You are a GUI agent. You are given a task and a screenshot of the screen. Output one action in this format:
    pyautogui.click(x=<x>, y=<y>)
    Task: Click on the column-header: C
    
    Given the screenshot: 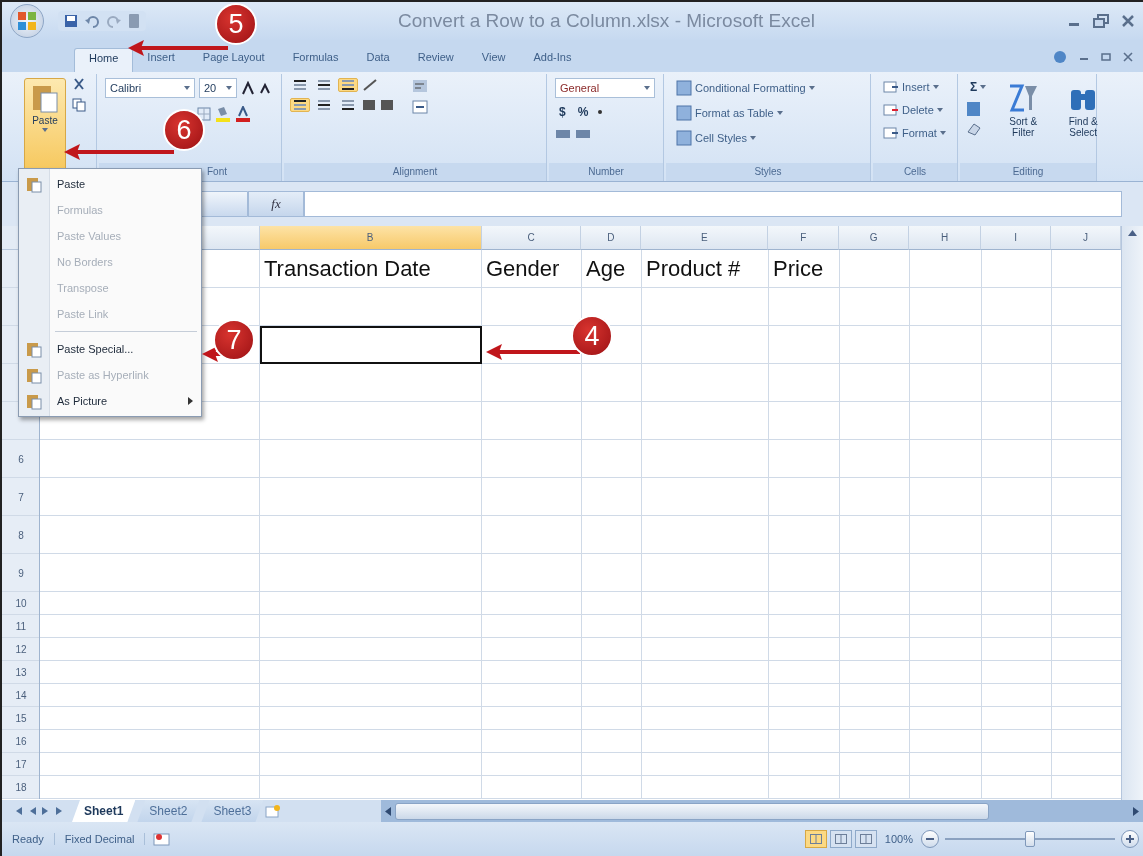 What is the action you would take?
    pyautogui.click(x=531, y=238)
    